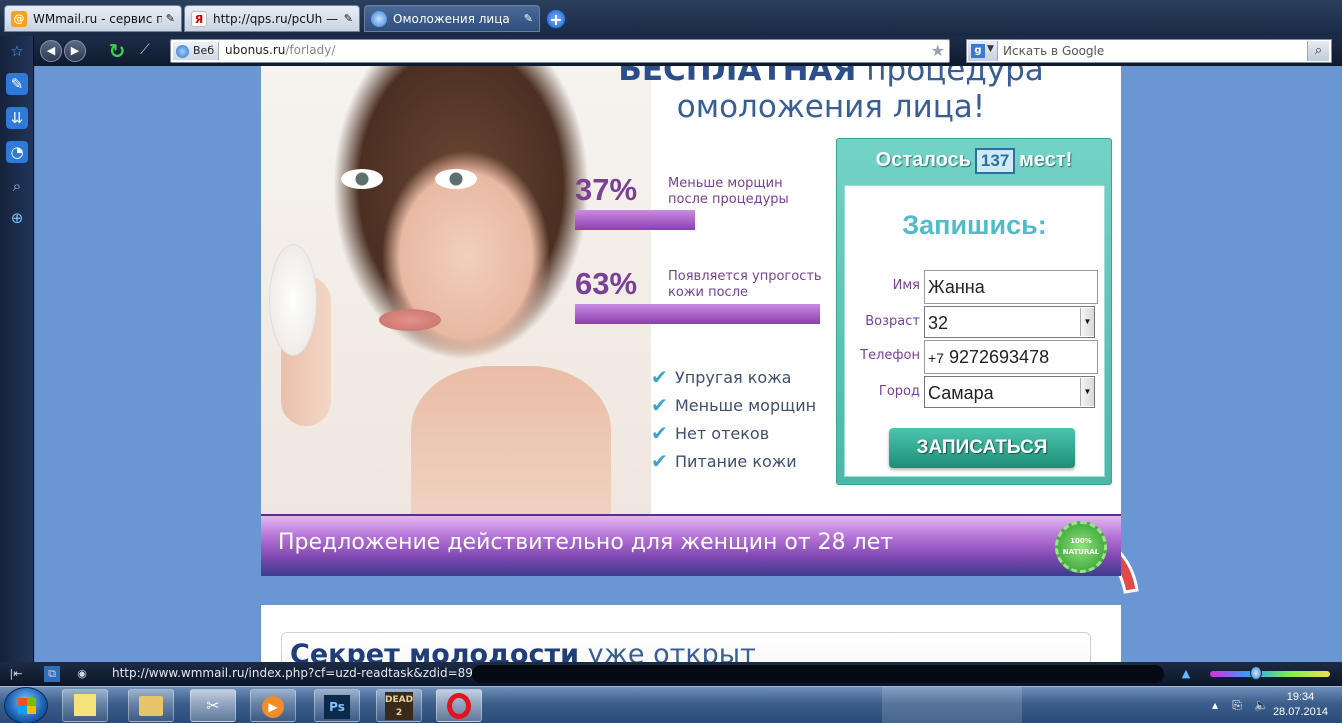  What do you see at coordinates (831, 107) in the screenshot?
I see `headline-line2: омоложения лица!` at bounding box center [831, 107].